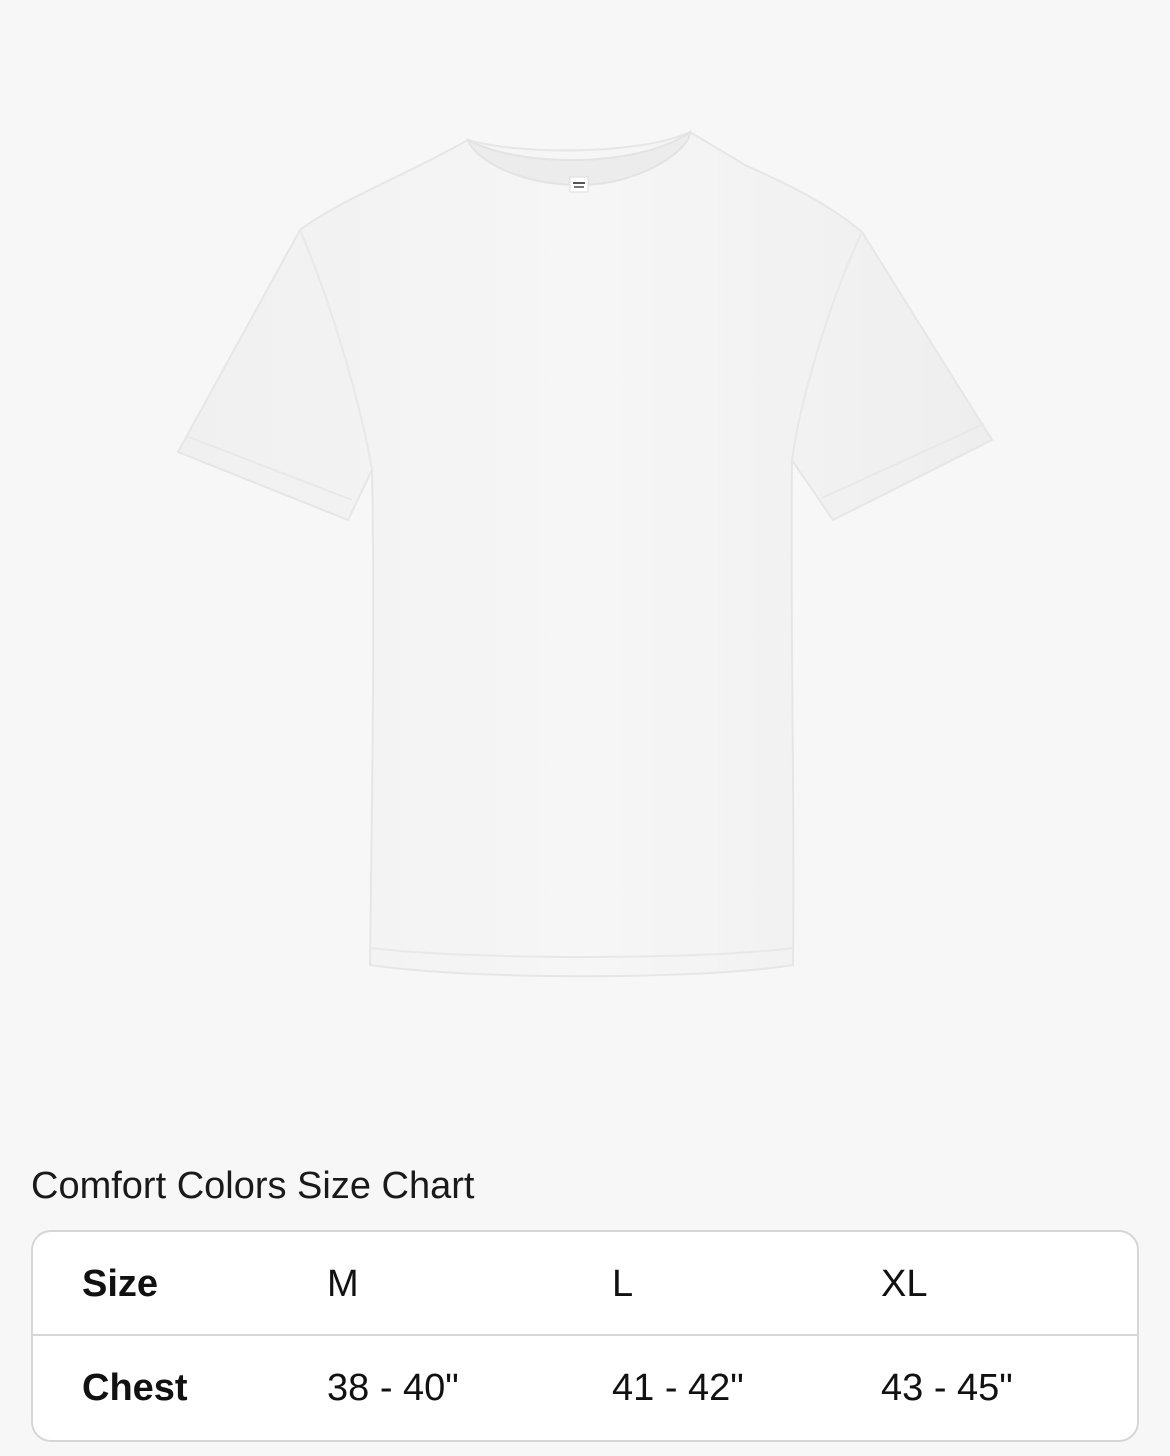  Describe the element at coordinates (585, 1284) in the screenshot. I see `size-row: Size M L XL` at that location.